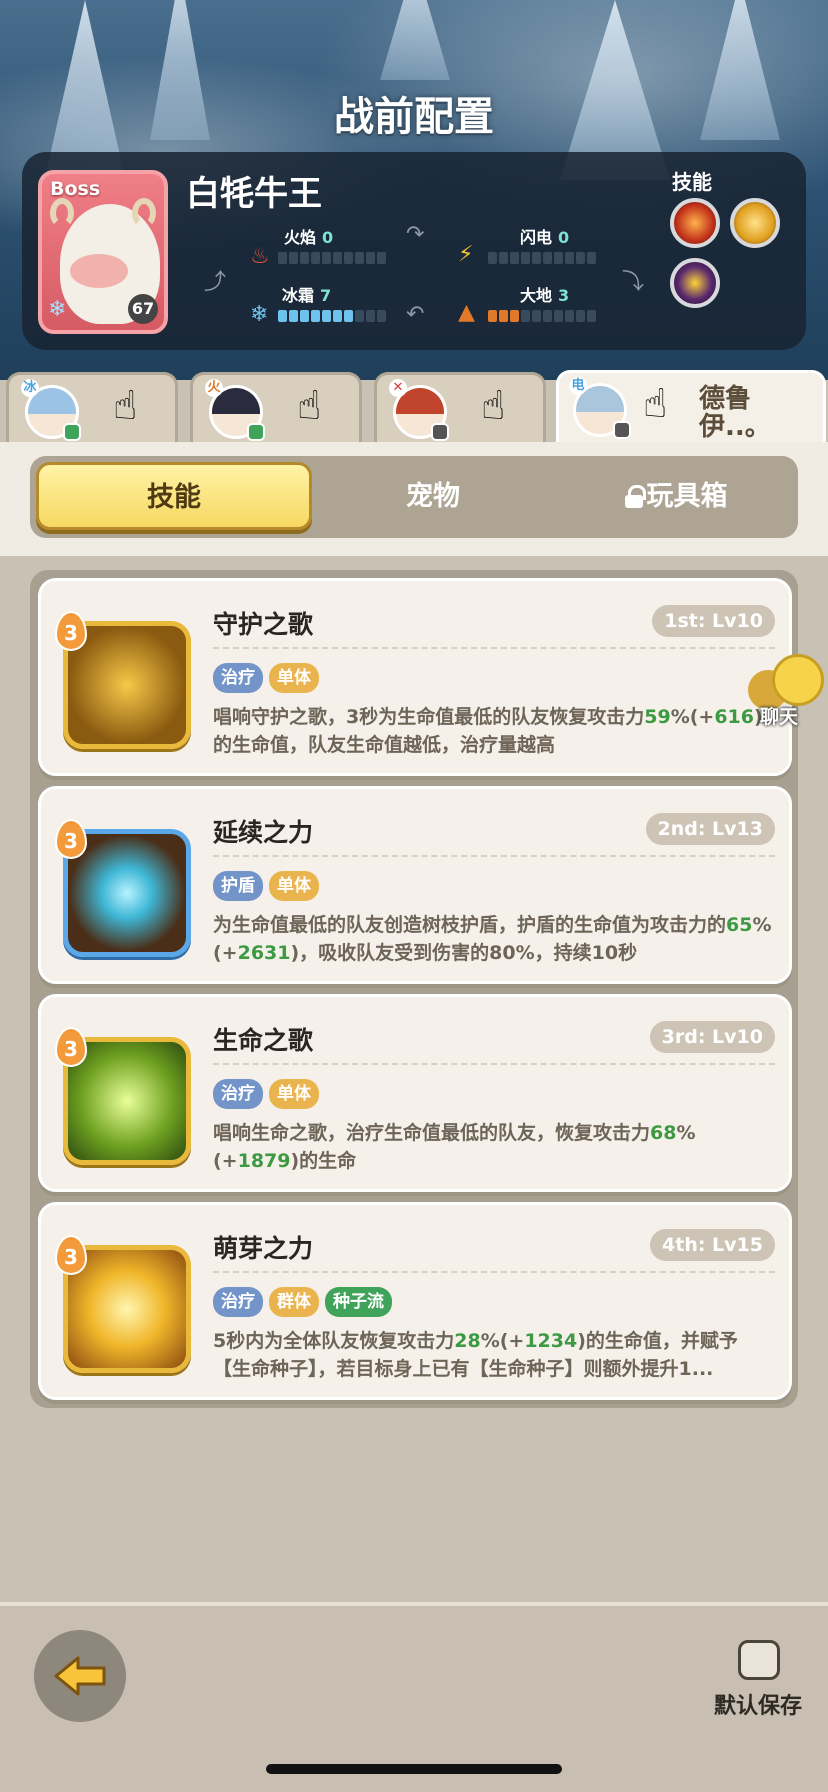  Describe the element at coordinates (692, 182) in the screenshot. I see `boss-skills-label: 技能` at that location.